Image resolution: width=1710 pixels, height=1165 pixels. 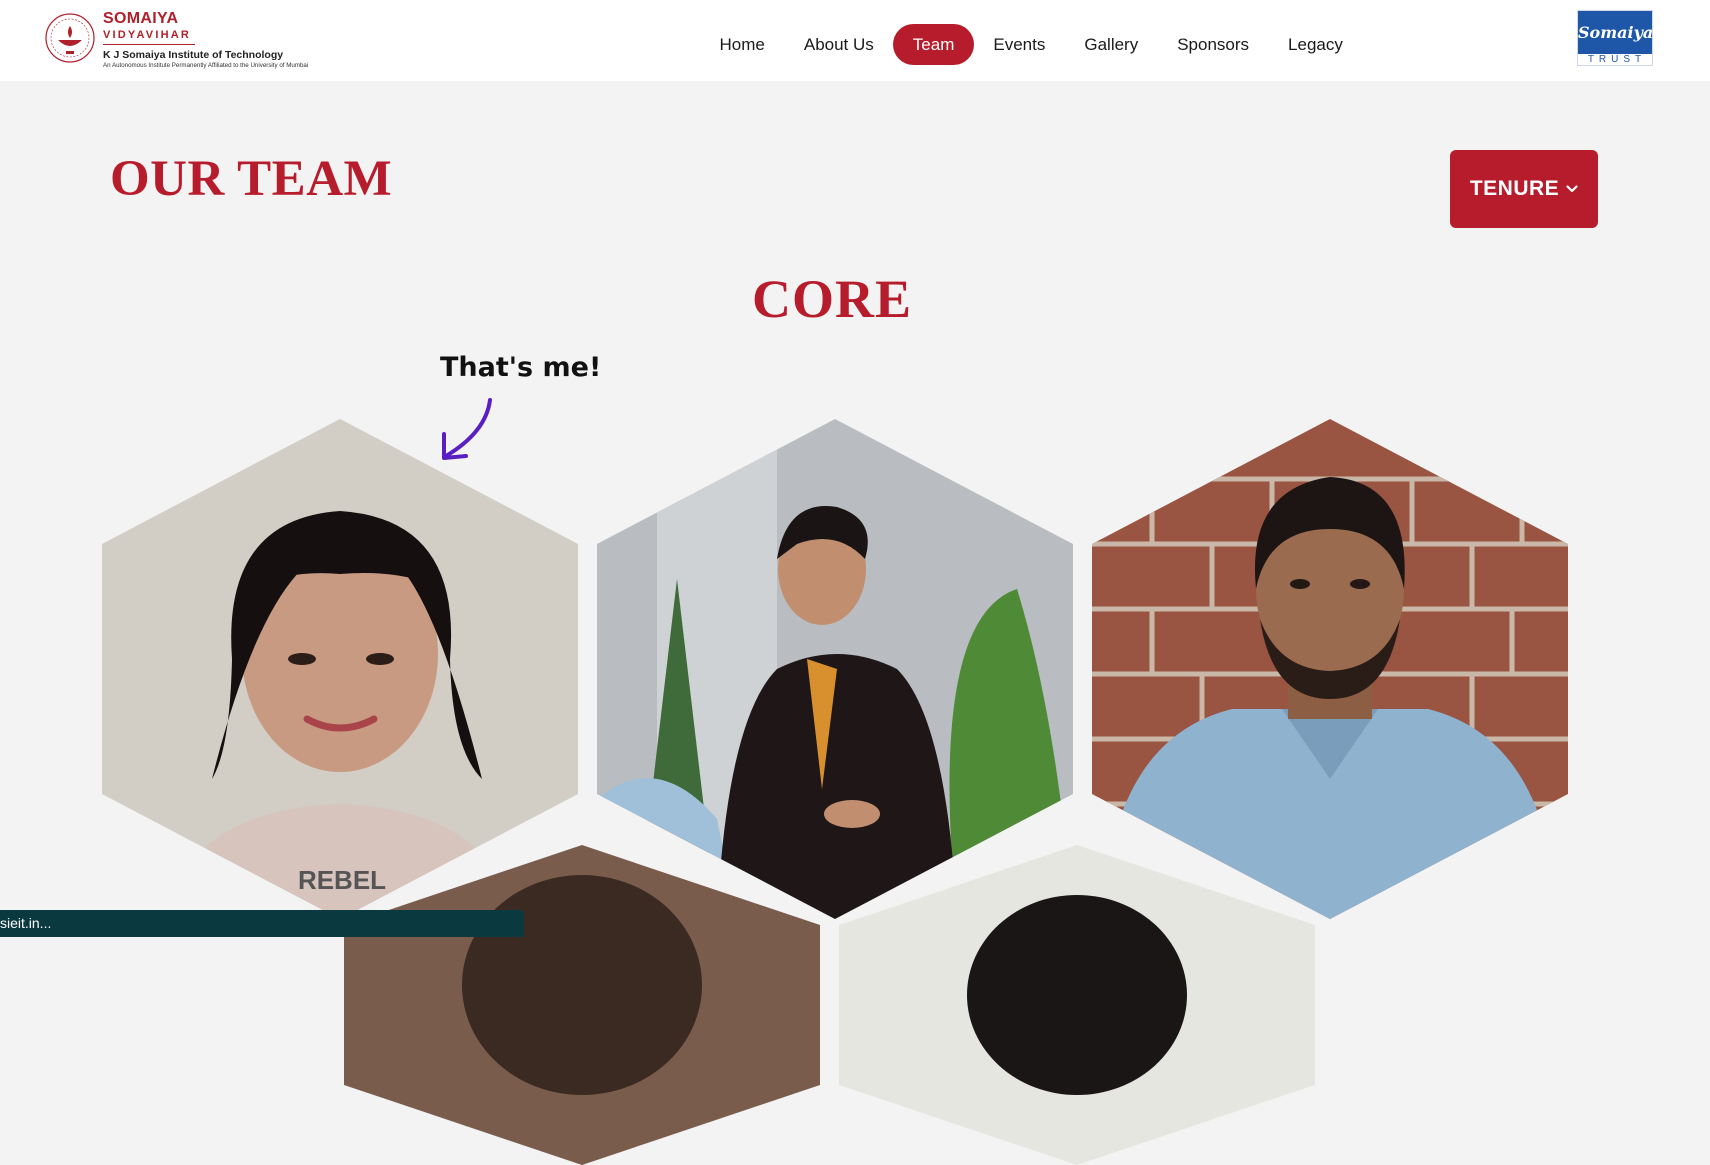 What do you see at coordinates (251, 179) in the screenshot?
I see `page-title: OUR TEAM` at bounding box center [251, 179].